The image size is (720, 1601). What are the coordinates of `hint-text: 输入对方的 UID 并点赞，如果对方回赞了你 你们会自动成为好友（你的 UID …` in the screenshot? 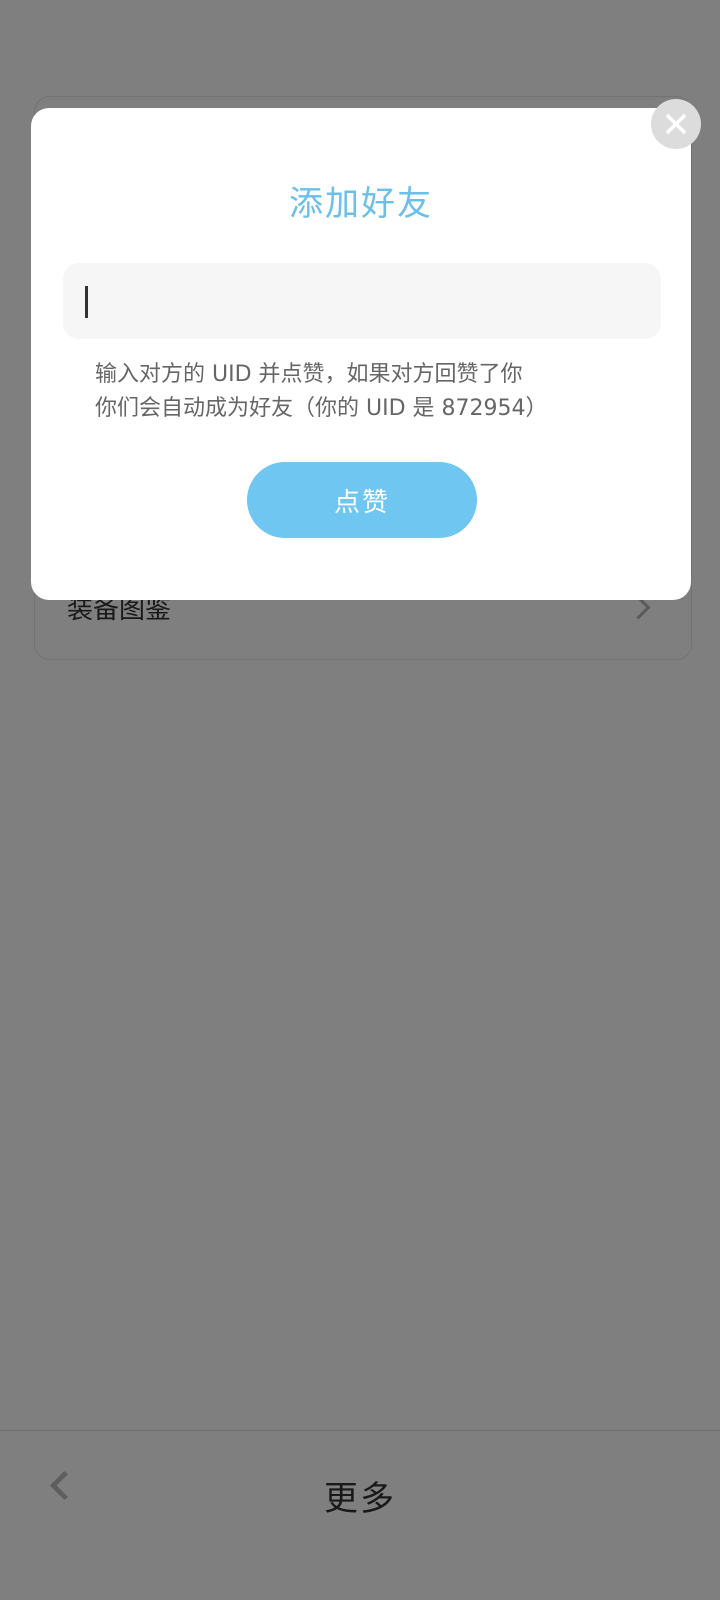 It's located at (375, 392).